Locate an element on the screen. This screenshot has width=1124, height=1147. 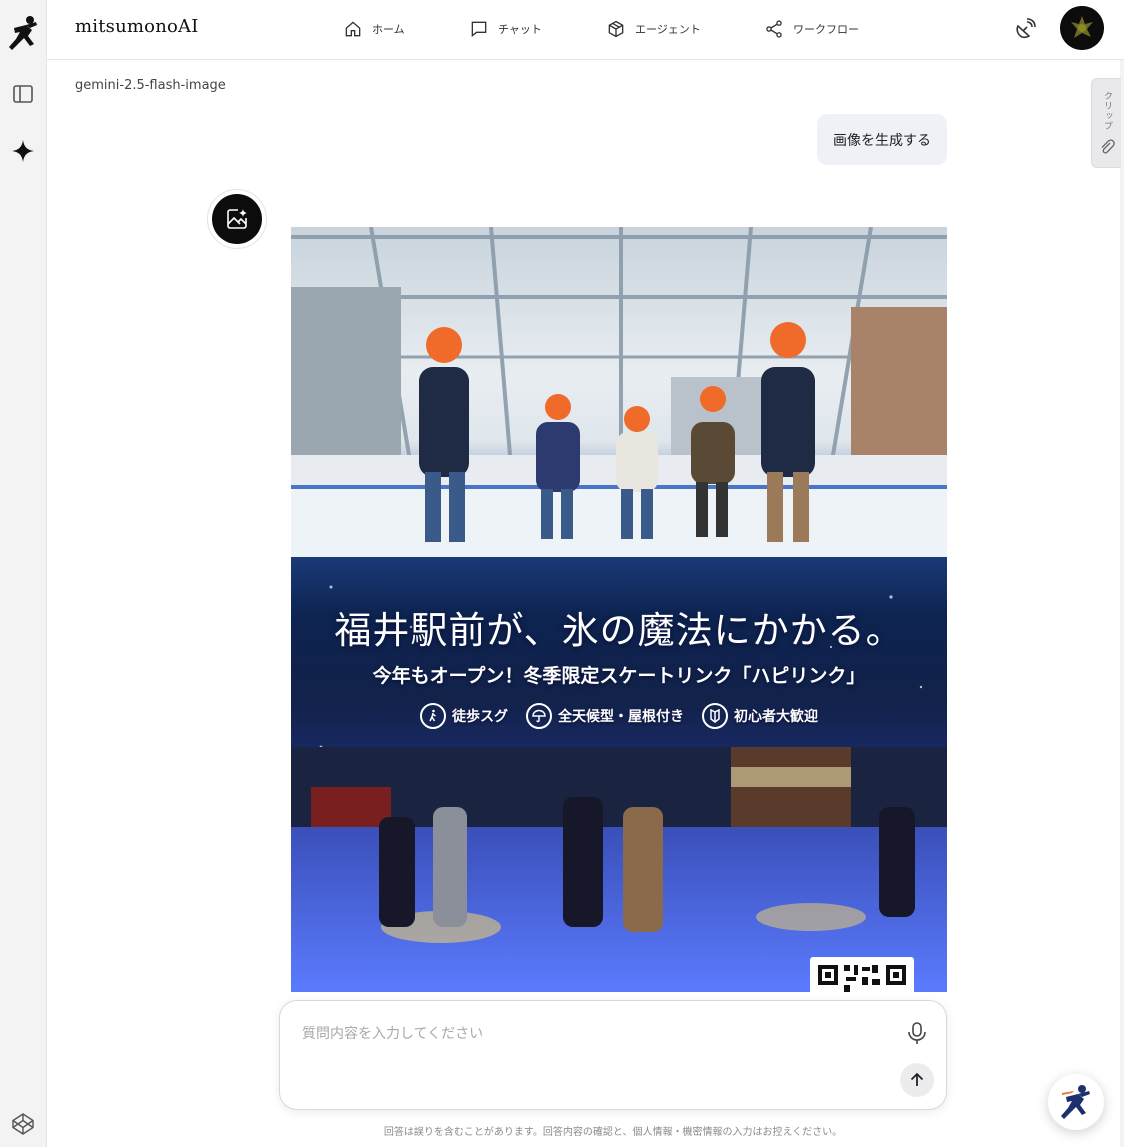
nav-label: エージェント is located at coordinates (668, 29).